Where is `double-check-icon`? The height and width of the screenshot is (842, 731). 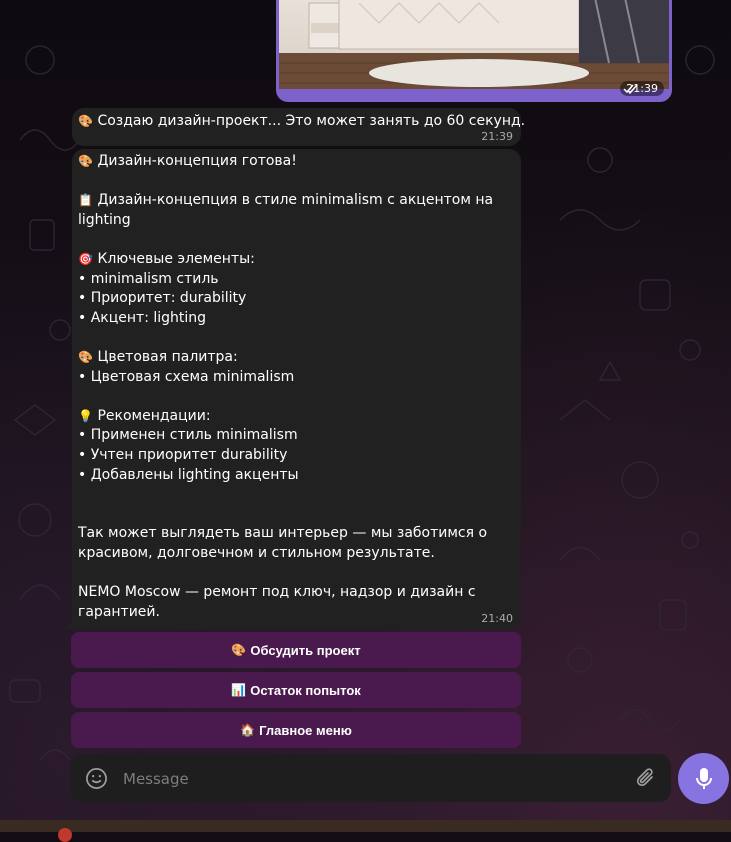 double-check-icon is located at coordinates (630, 89).